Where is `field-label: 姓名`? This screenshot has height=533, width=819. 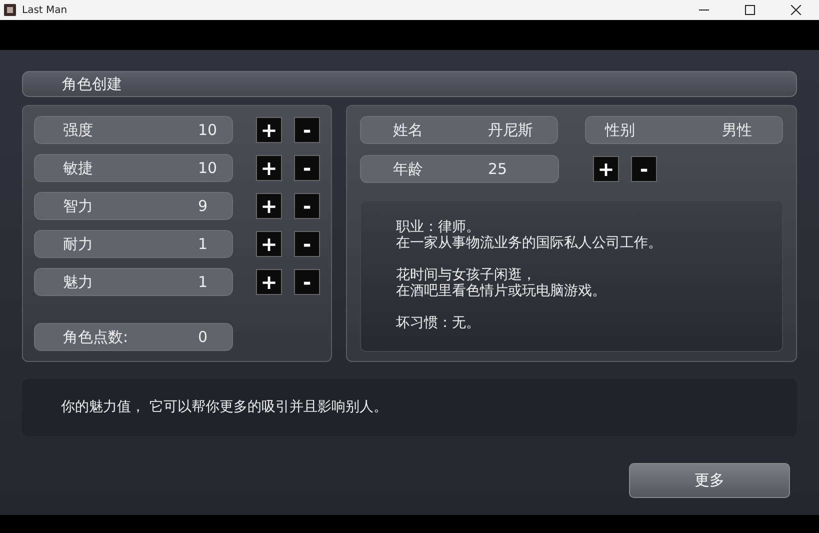 field-label: 姓名 is located at coordinates (408, 130).